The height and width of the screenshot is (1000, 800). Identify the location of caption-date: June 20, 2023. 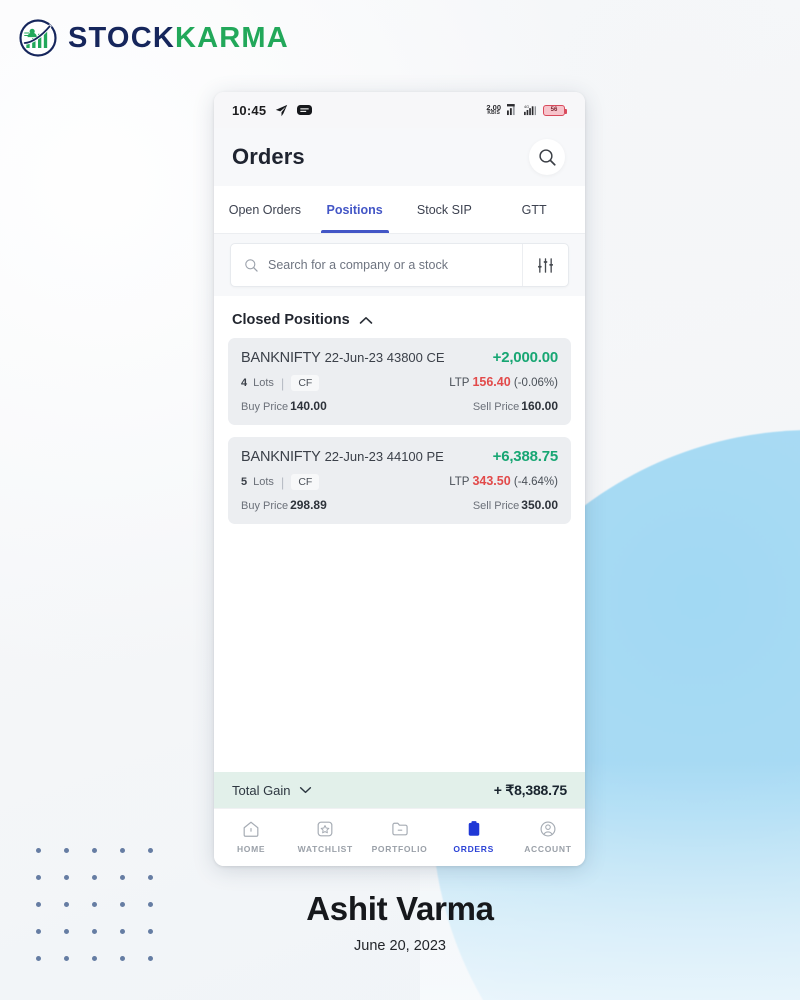
(400, 946).